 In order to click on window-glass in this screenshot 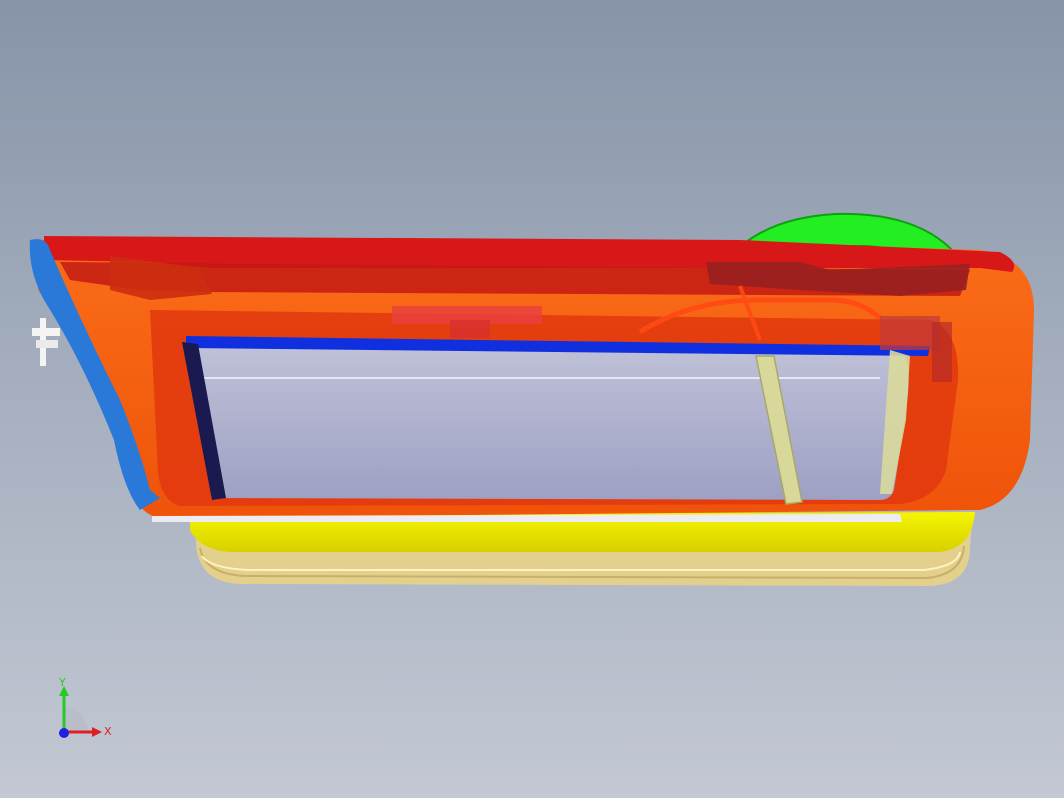, I will do `click(547, 421)`.